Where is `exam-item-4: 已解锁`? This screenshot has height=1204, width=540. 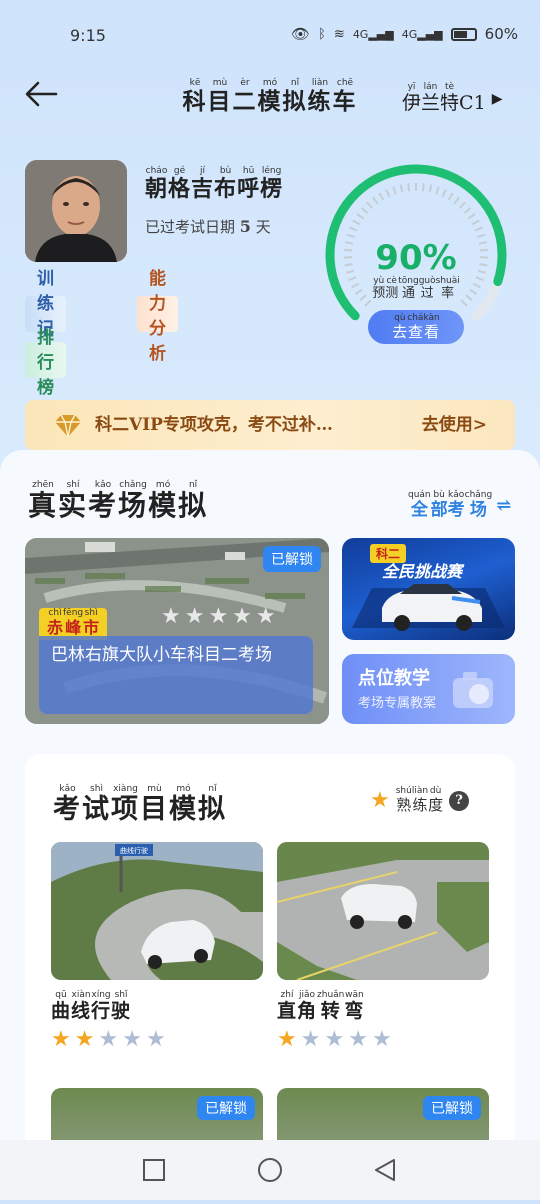 exam-item-4: 已解锁 is located at coordinates (383, 1114).